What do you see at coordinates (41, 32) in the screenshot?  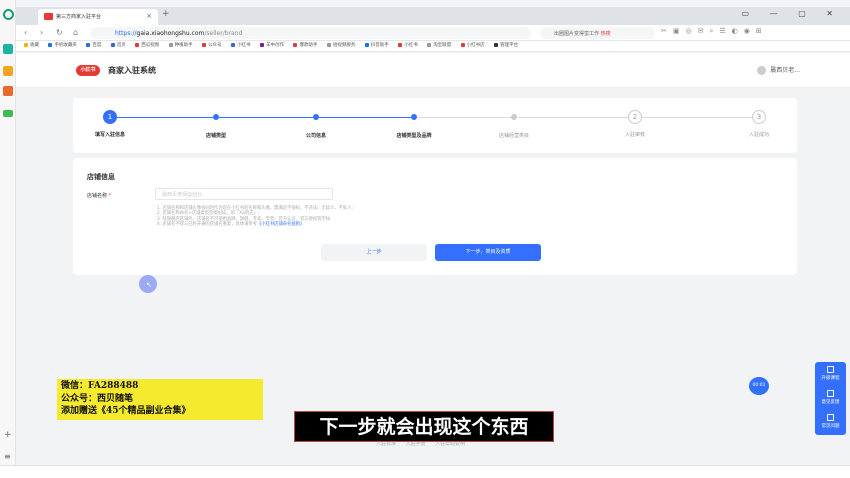 I see `forward-icon: ›` at bounding box center [41, 32].